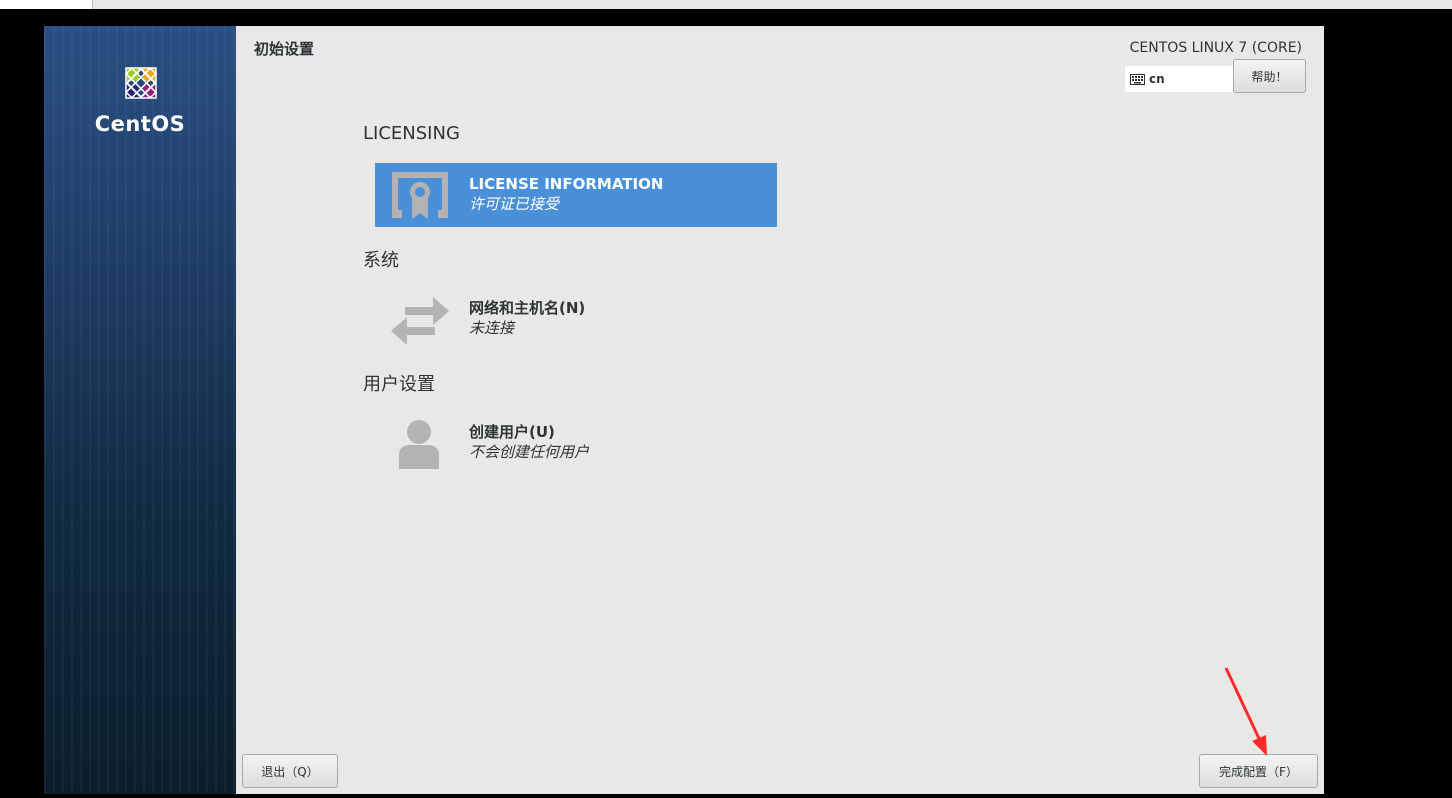  Describe the element at coordinates (381, 260) in the screenshot. I see `section-title-system: 系统` at that location.